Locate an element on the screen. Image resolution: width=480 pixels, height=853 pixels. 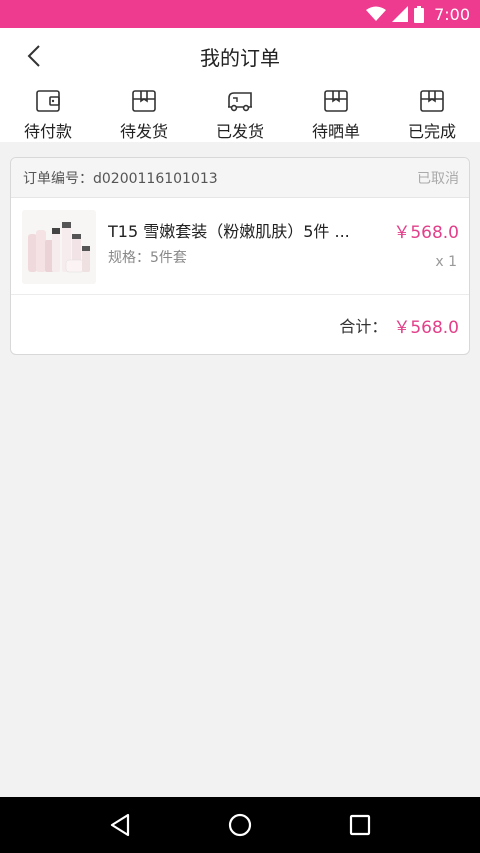
tab-label: 待发货 is located at coordinates (143, 131).